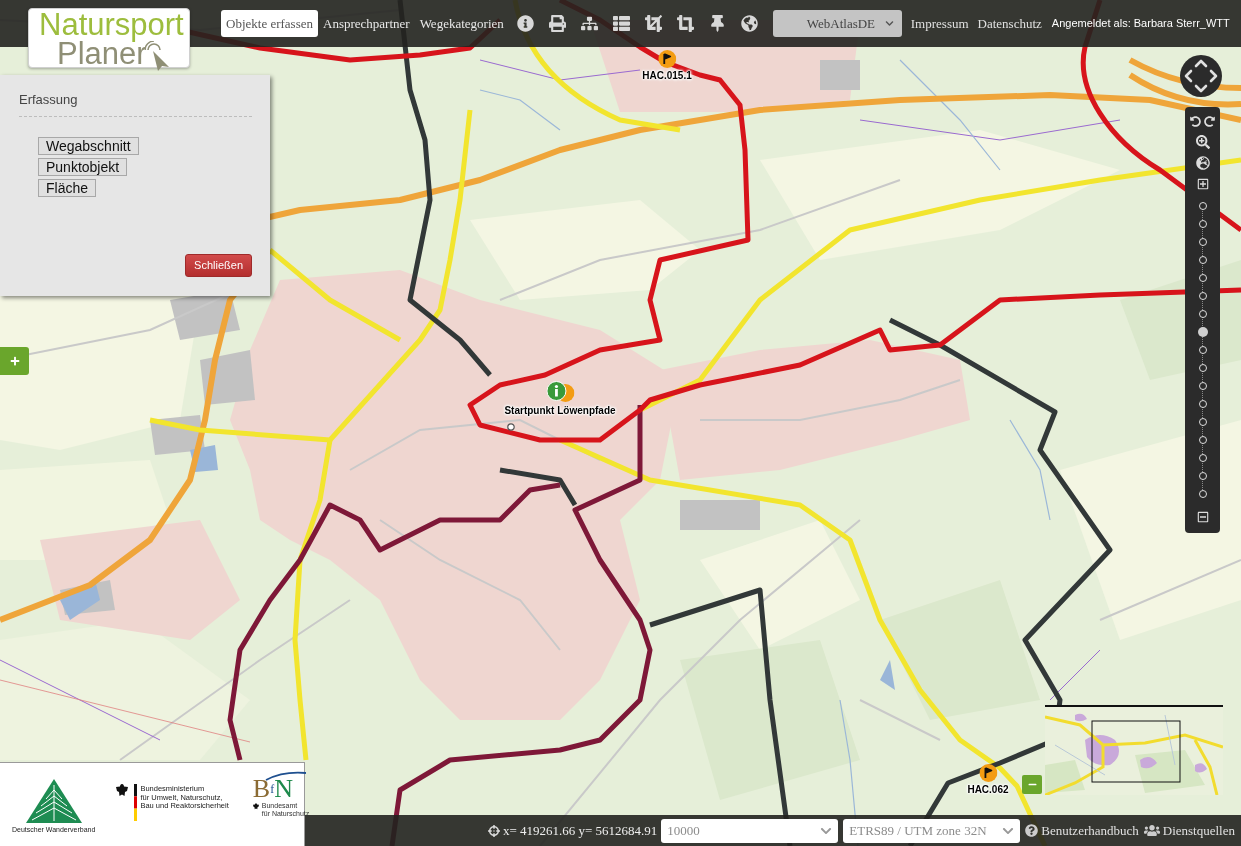 The height and width of the screenshot is (846, 1241). What do you see at coordinates (932, 830) in the screenshot?
I see `crs-select: ETRS89 / UTM zone 32N` at bounding box center [932, 830].